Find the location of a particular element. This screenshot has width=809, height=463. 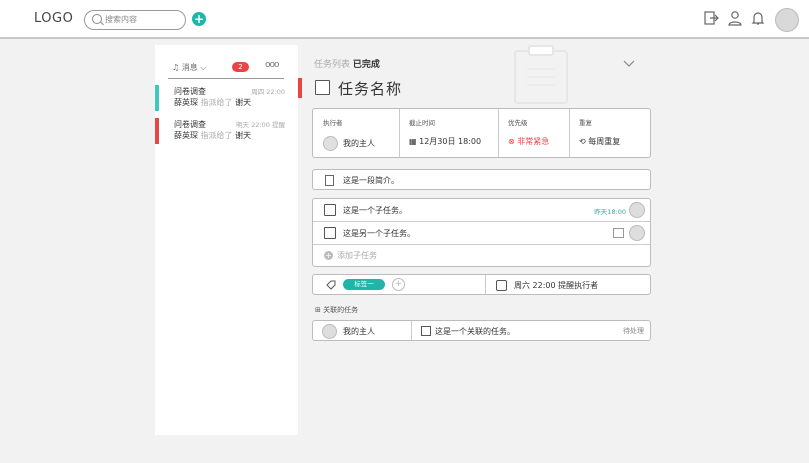

message-item: 问卷调查 明天 22:00 提醒 薛英琛 指派给了 谢天 is located at coordinates (226, 131).